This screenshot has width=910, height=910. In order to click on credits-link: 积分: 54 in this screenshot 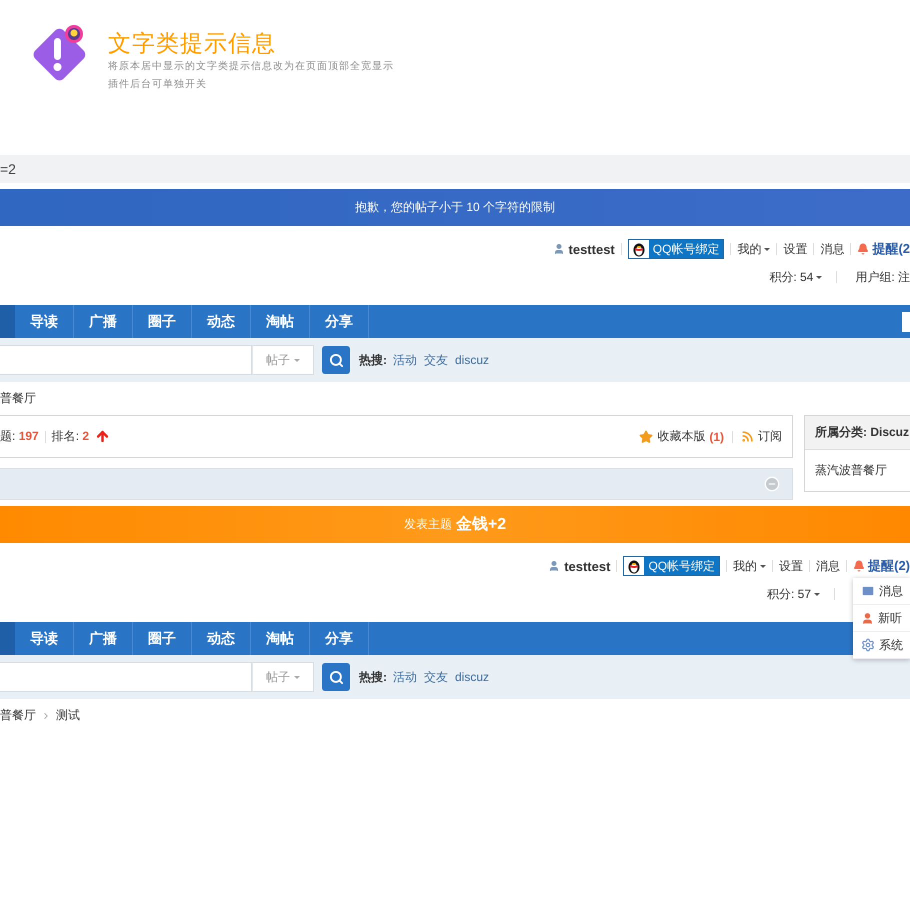, I will do `click(795, 277)`.